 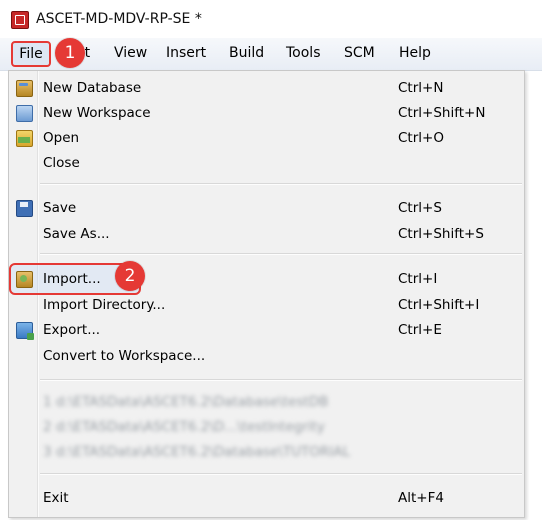 What do you see at coordinates (20, 20) in the screenshot?
I see `ascet-app-icon` at bounding box center [20, 20].